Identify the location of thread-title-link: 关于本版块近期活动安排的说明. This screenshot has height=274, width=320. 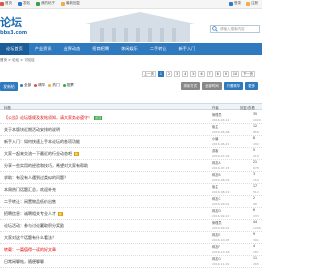
(32, 130).